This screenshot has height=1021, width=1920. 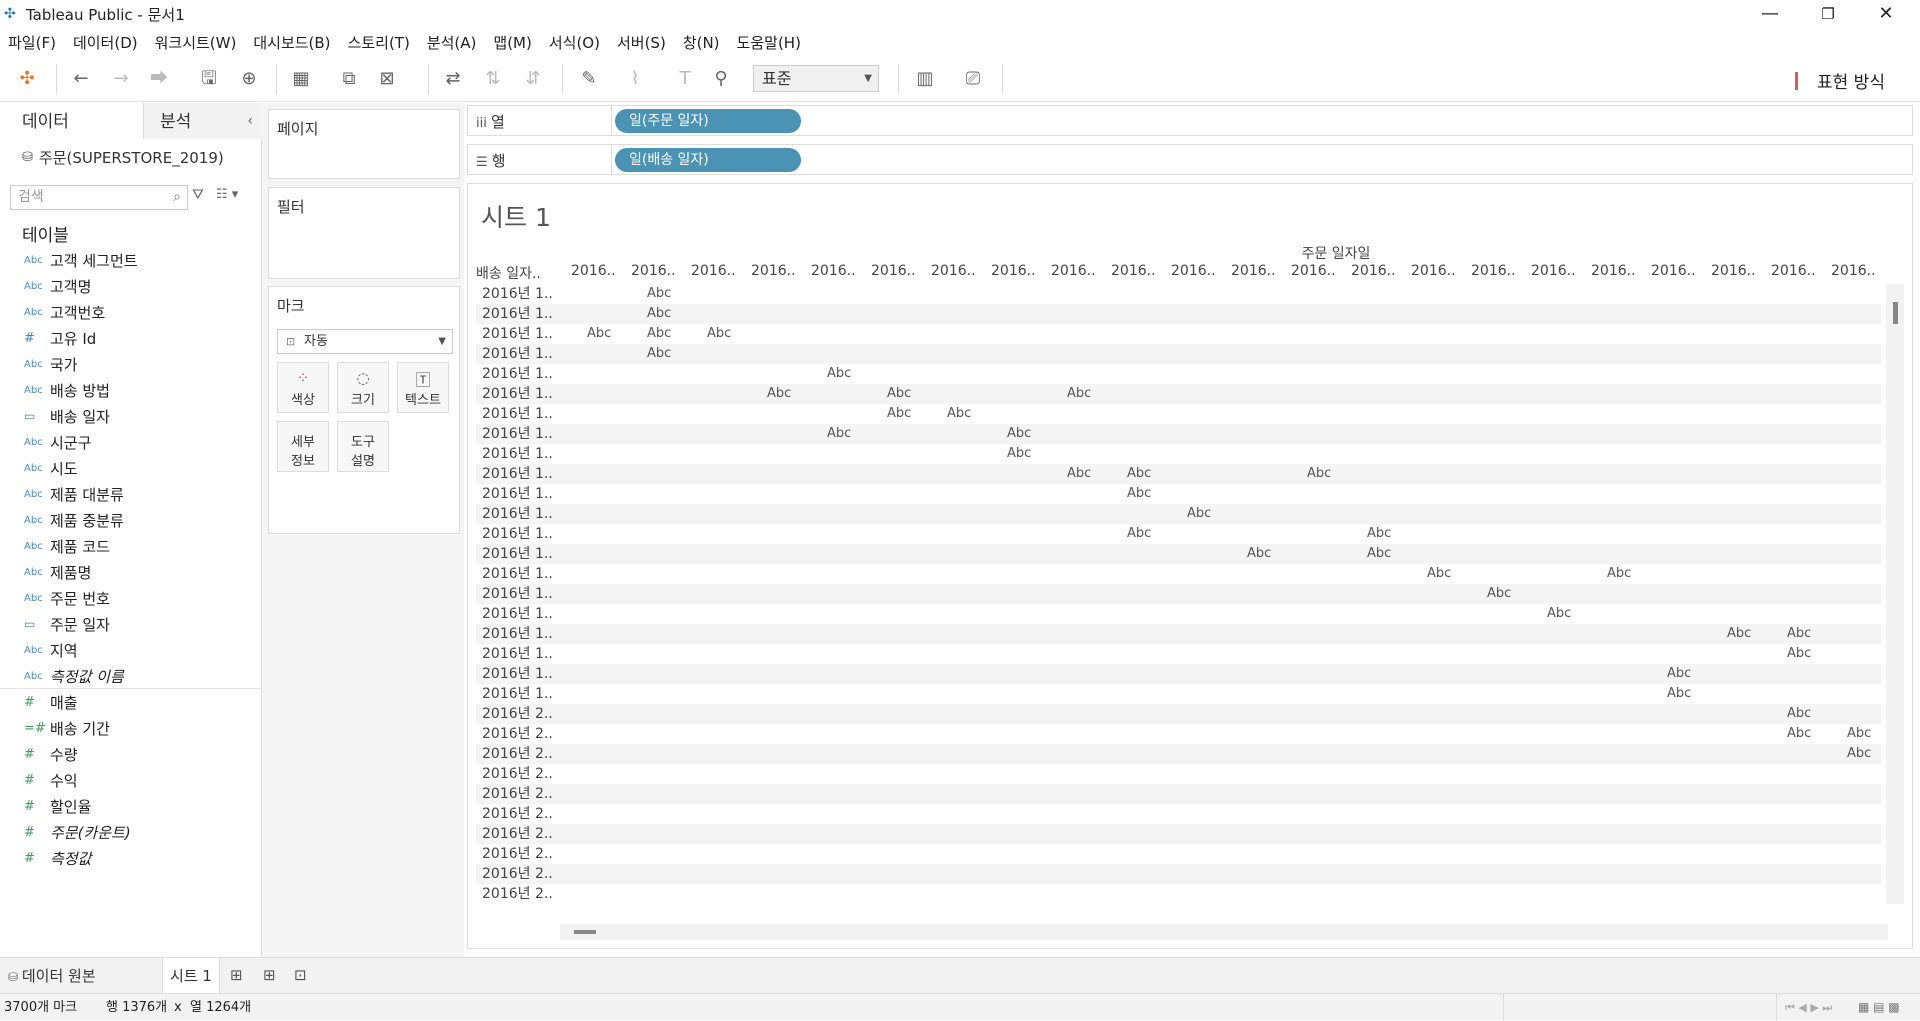 I want to click on vertical-scroll-thumb, so click(x=1895, y=313).